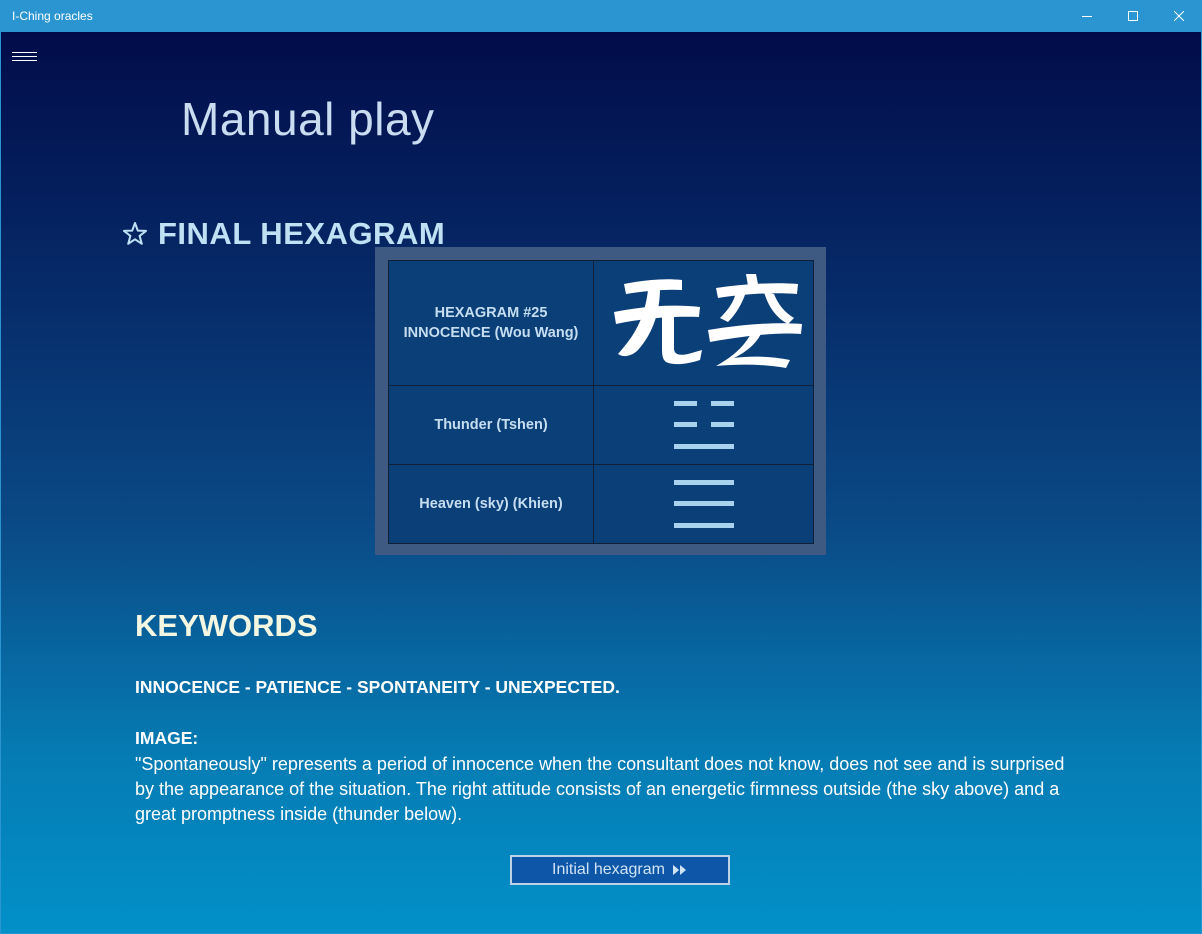 The height and width of the screenshot is (934, 1202). I want to click on double-chevron-right-icon, so click(679, 870).